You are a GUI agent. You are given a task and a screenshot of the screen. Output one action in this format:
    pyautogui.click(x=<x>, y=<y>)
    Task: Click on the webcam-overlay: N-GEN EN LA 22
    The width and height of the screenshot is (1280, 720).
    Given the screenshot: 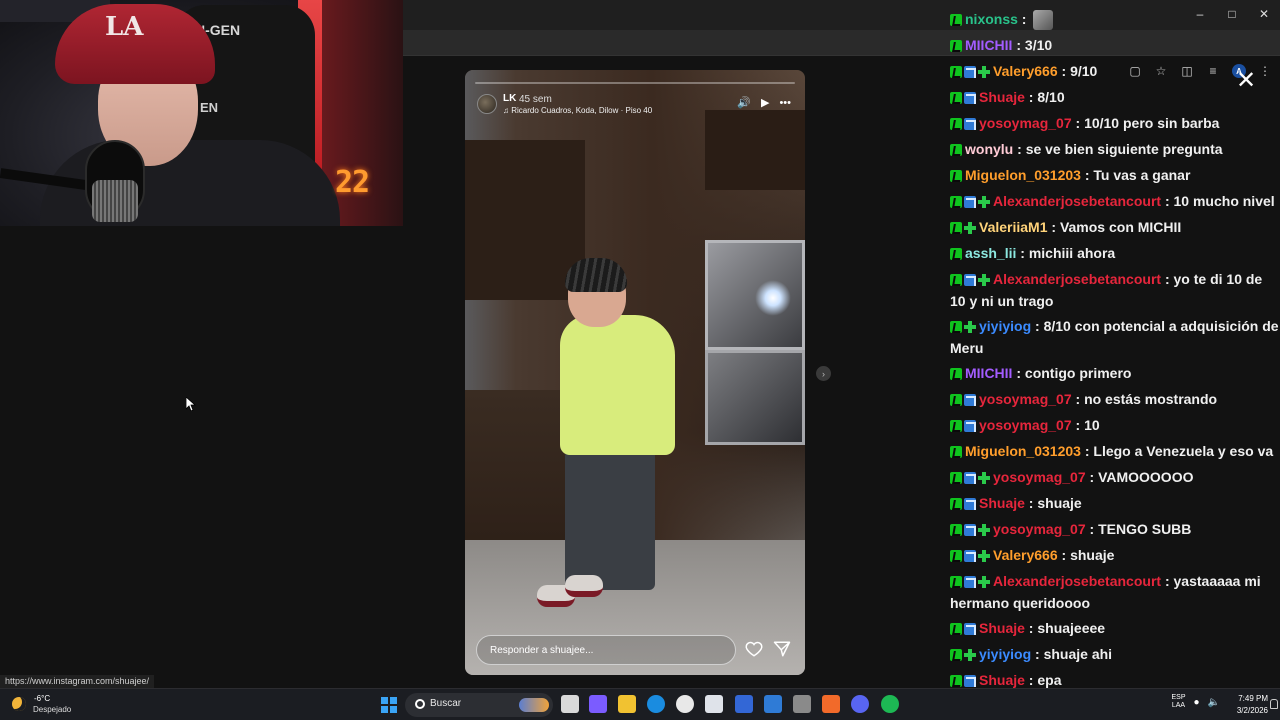 What is the action you would take?
    pyautogui.click(x=201, y=113)
    